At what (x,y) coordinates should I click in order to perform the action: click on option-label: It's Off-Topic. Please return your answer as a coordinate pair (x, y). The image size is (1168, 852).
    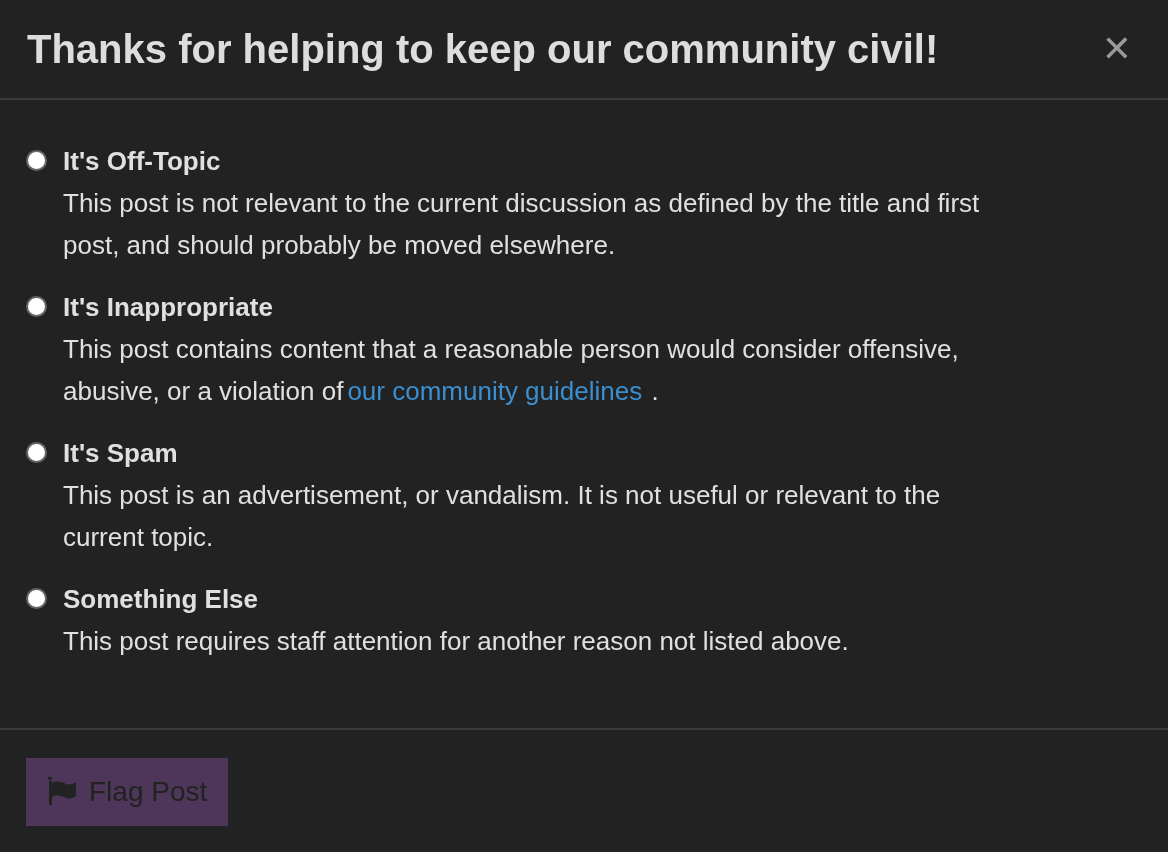
    Looking at the image, I should click on (142, 161).